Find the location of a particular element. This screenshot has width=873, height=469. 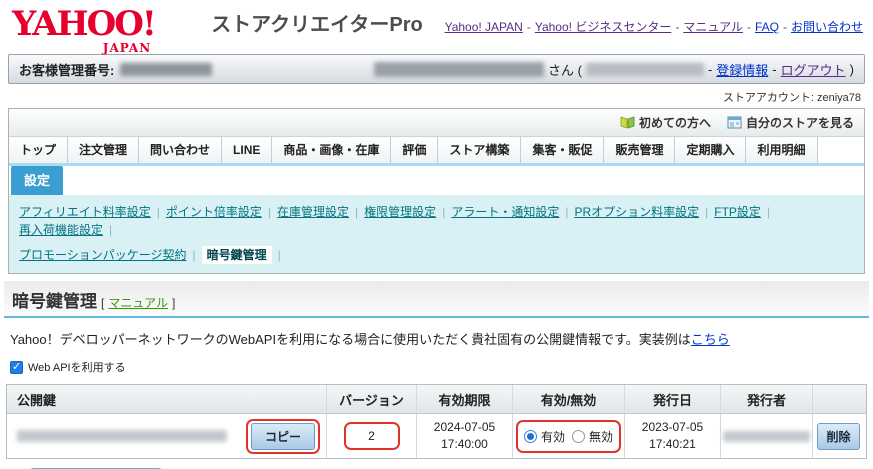

tab-marketing: 集客・販促 is located at coordinates (563, 150).